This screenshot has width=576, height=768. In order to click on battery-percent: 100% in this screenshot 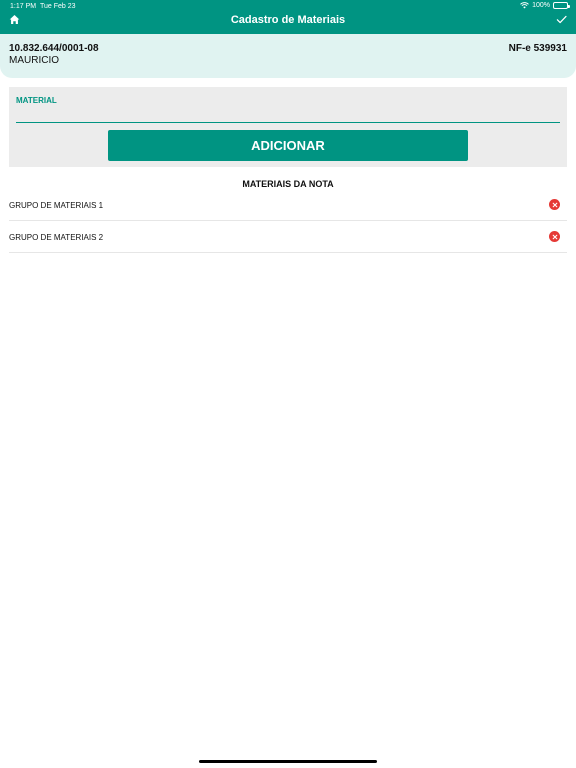, I will do `click(541, 5)`.